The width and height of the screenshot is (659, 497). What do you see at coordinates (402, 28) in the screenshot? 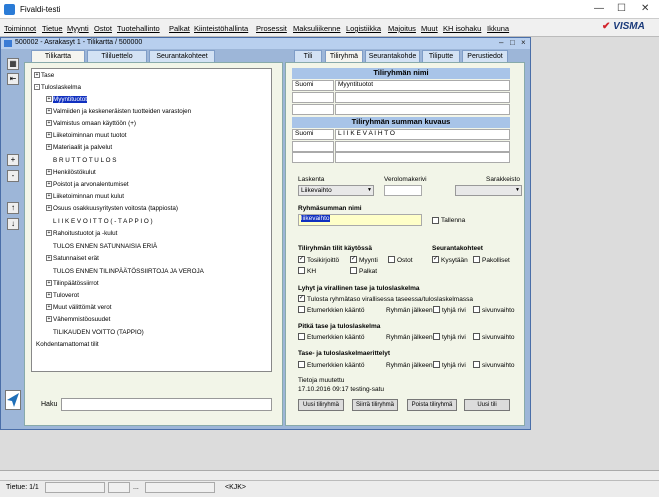
I see `menu-majoitus: Majoitus` at bounding box center [402, 28].